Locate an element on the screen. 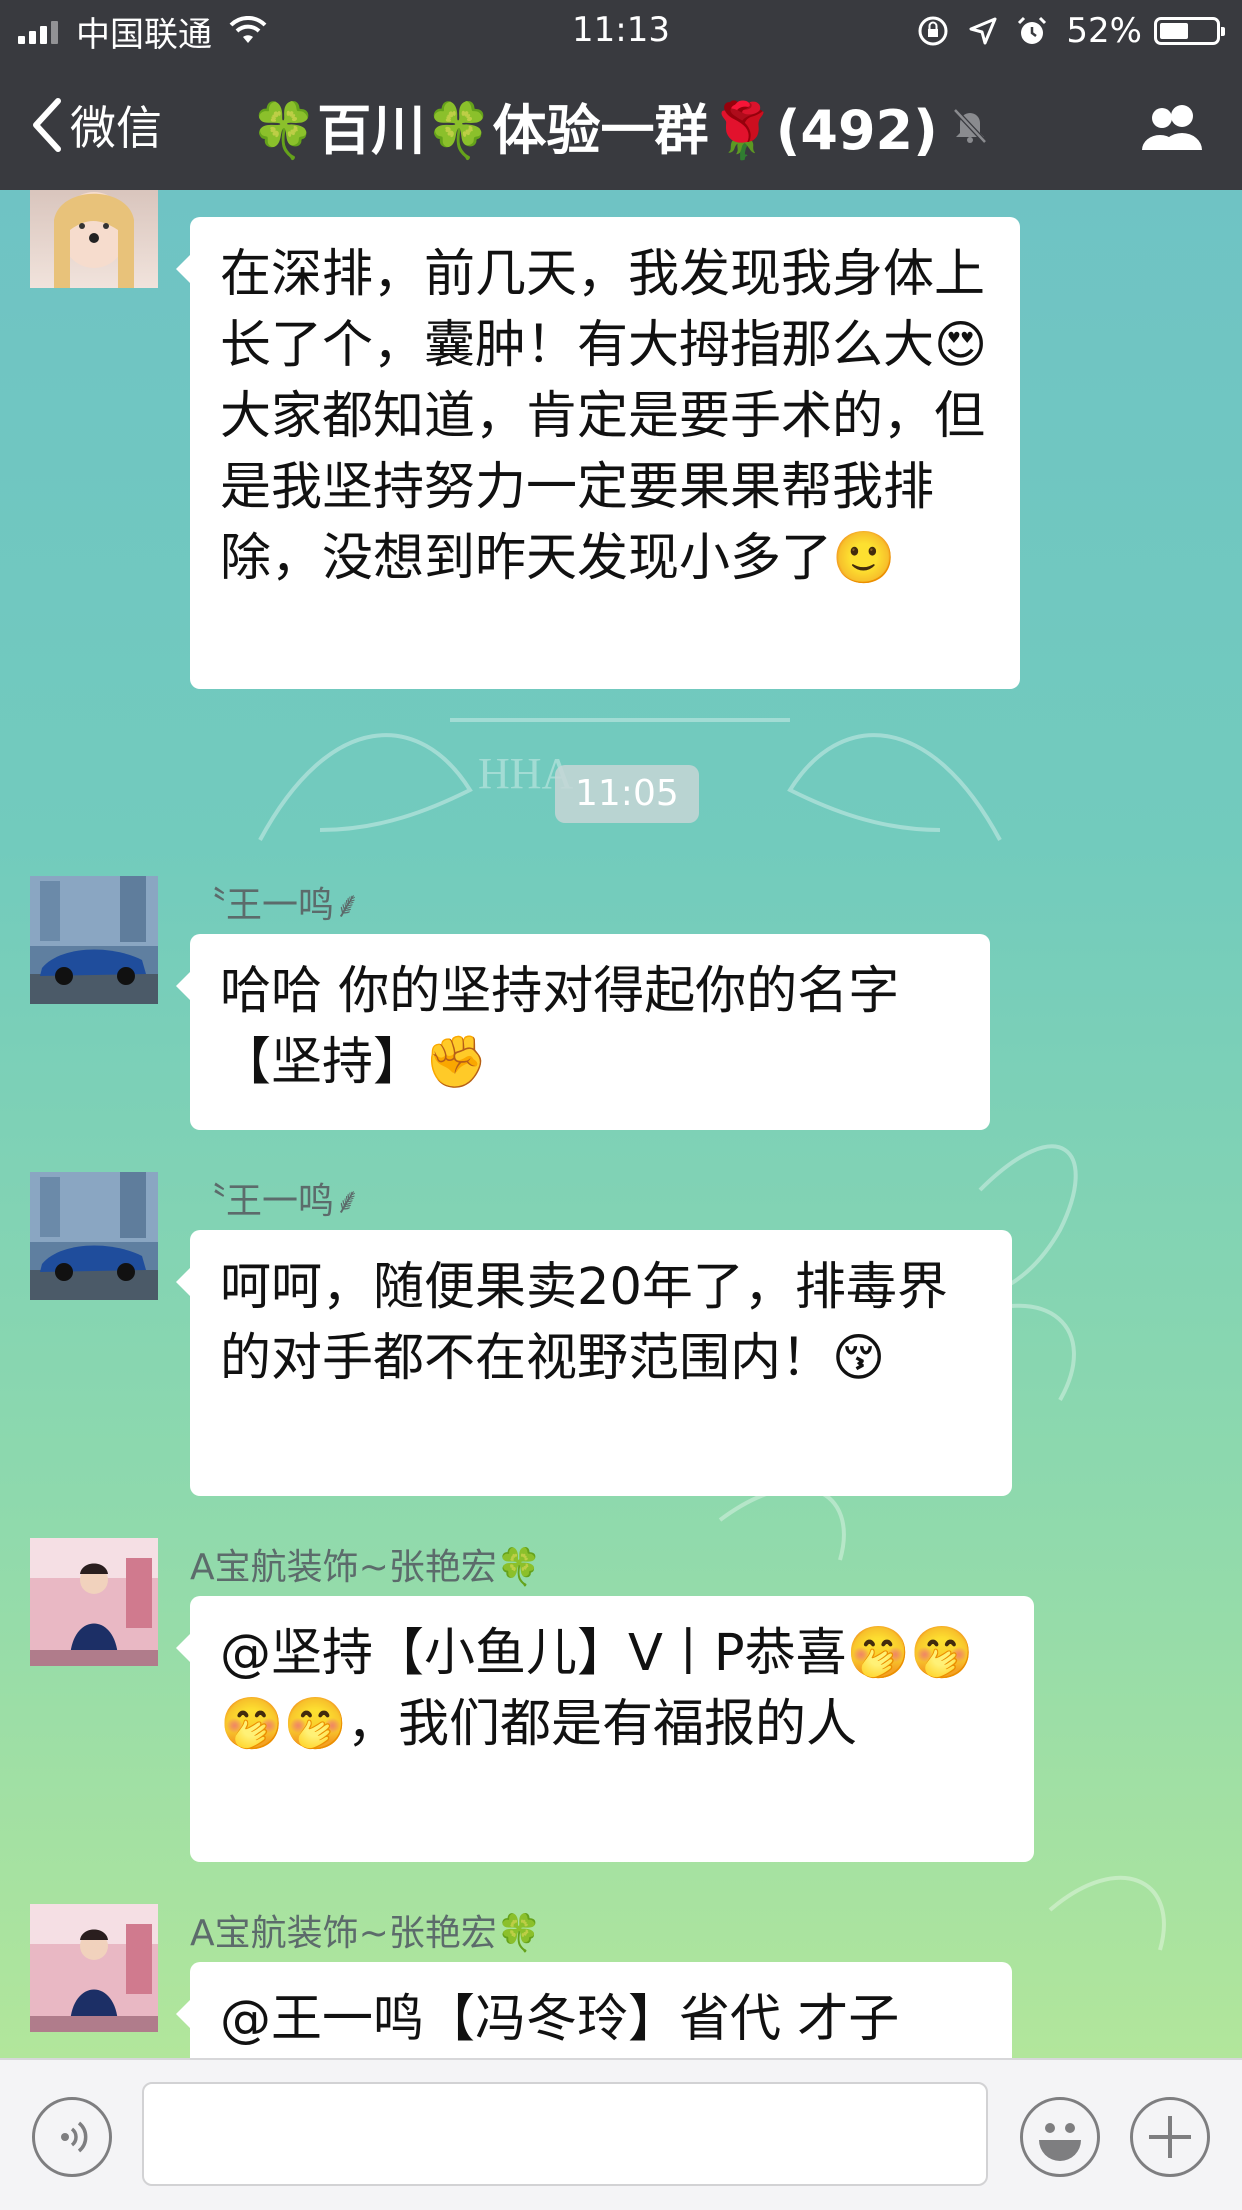 The height and width of the screenshot is (2210, 1242). input-bar is located at coordinates (621, 2134).